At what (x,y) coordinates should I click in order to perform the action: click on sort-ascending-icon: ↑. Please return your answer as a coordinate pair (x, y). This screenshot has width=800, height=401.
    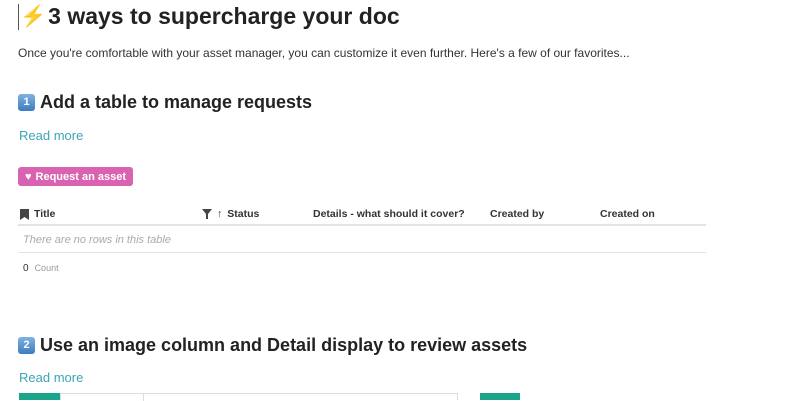
    Looking at the image, I should click on (219, 214).